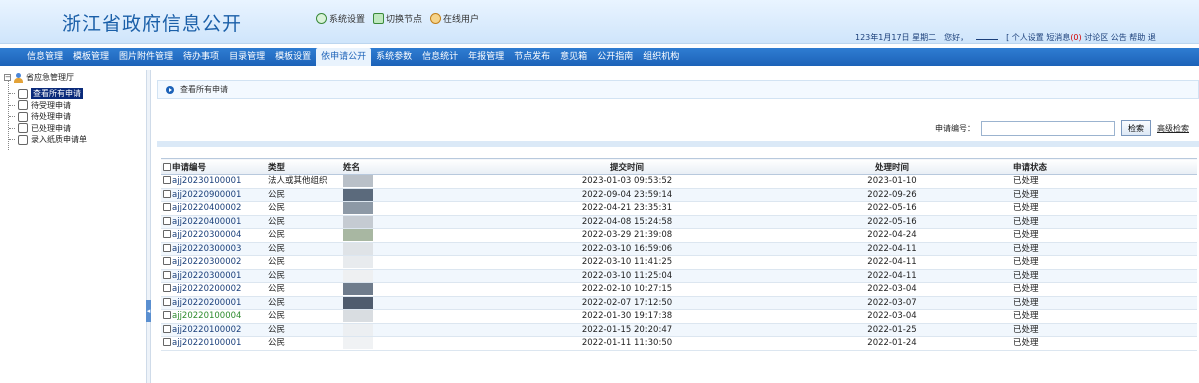  I want to click on nav-item: 意见箱, so click(573, 57).